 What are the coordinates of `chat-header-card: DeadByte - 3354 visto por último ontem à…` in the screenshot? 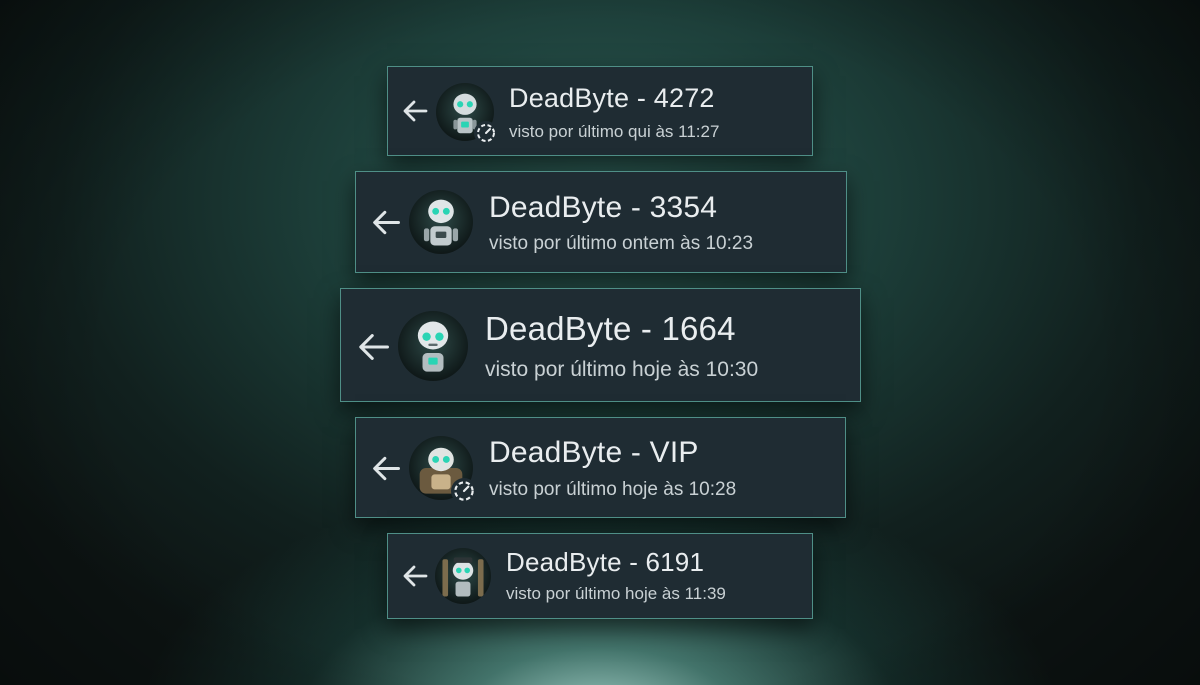 It's located at (601, 222).